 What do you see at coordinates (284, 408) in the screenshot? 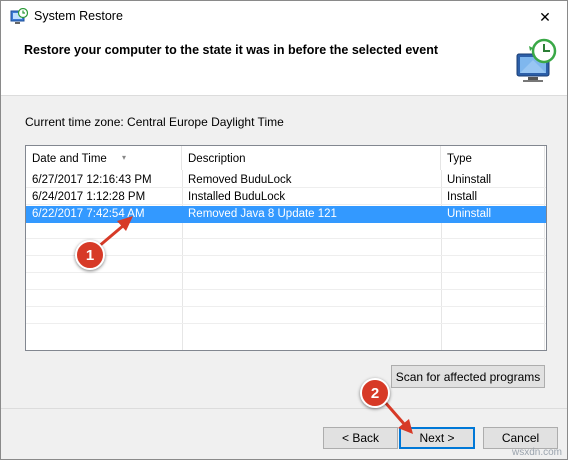
I see `footer-divider` at bounding box center [284, 408].